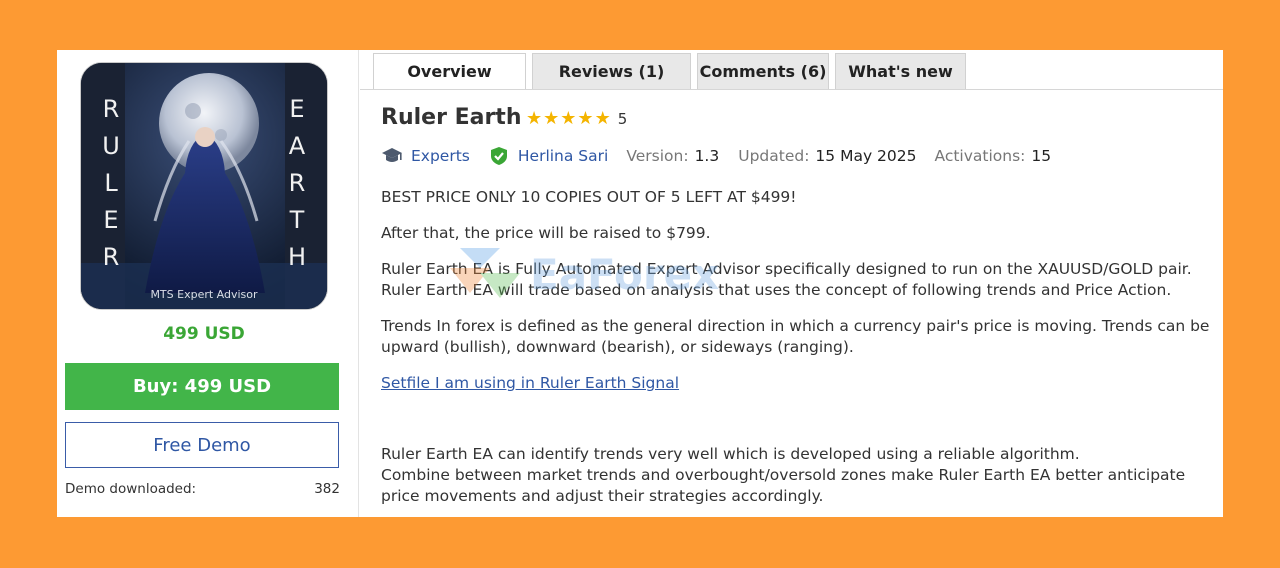 The height and width of the screenshot is (568, 1280). What do you see at coordinates (297, 183) in the screenshot?
I see `cover-right-word: E A R T H` at bounding box center [297, 183].